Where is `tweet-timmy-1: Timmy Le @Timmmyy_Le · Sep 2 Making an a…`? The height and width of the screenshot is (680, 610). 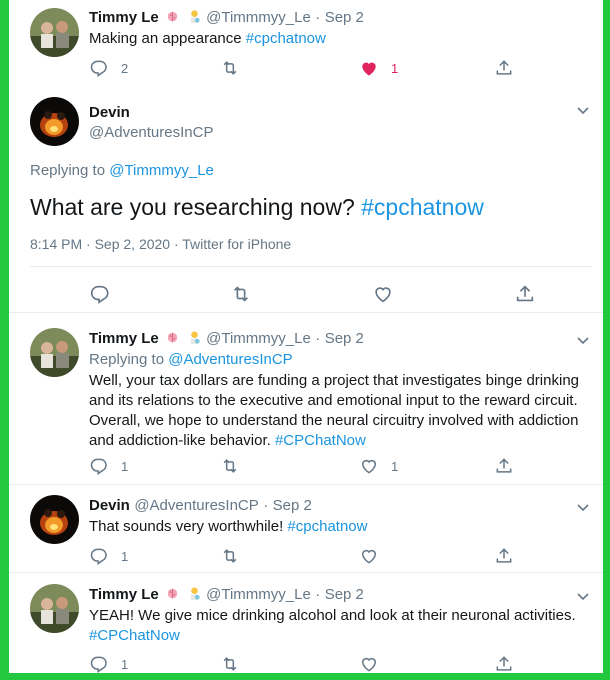 tweet-timmy-1: Timmy Le @Timmmyy_Le · Sep 2 Making an a… is located at coordinates (306, 44).